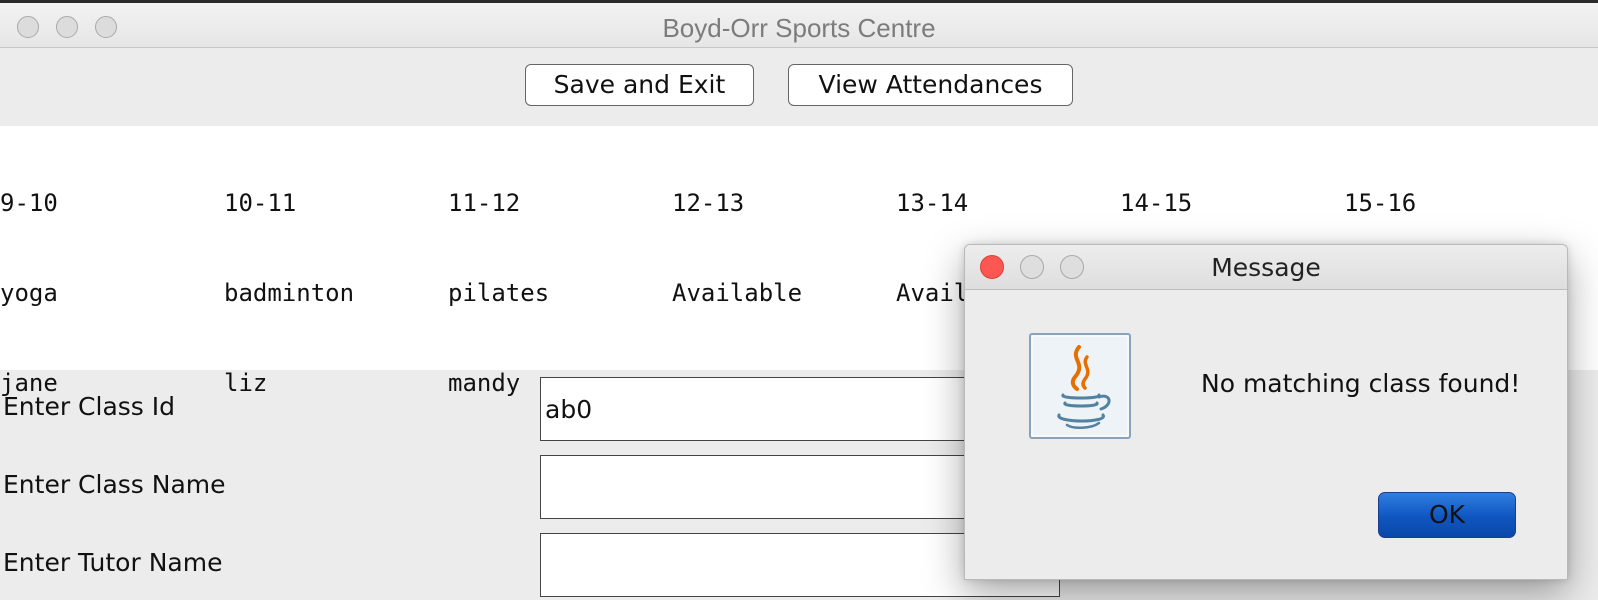  I want to click on timetable-slot: 10-11 badminton liz, so click(289, 293).